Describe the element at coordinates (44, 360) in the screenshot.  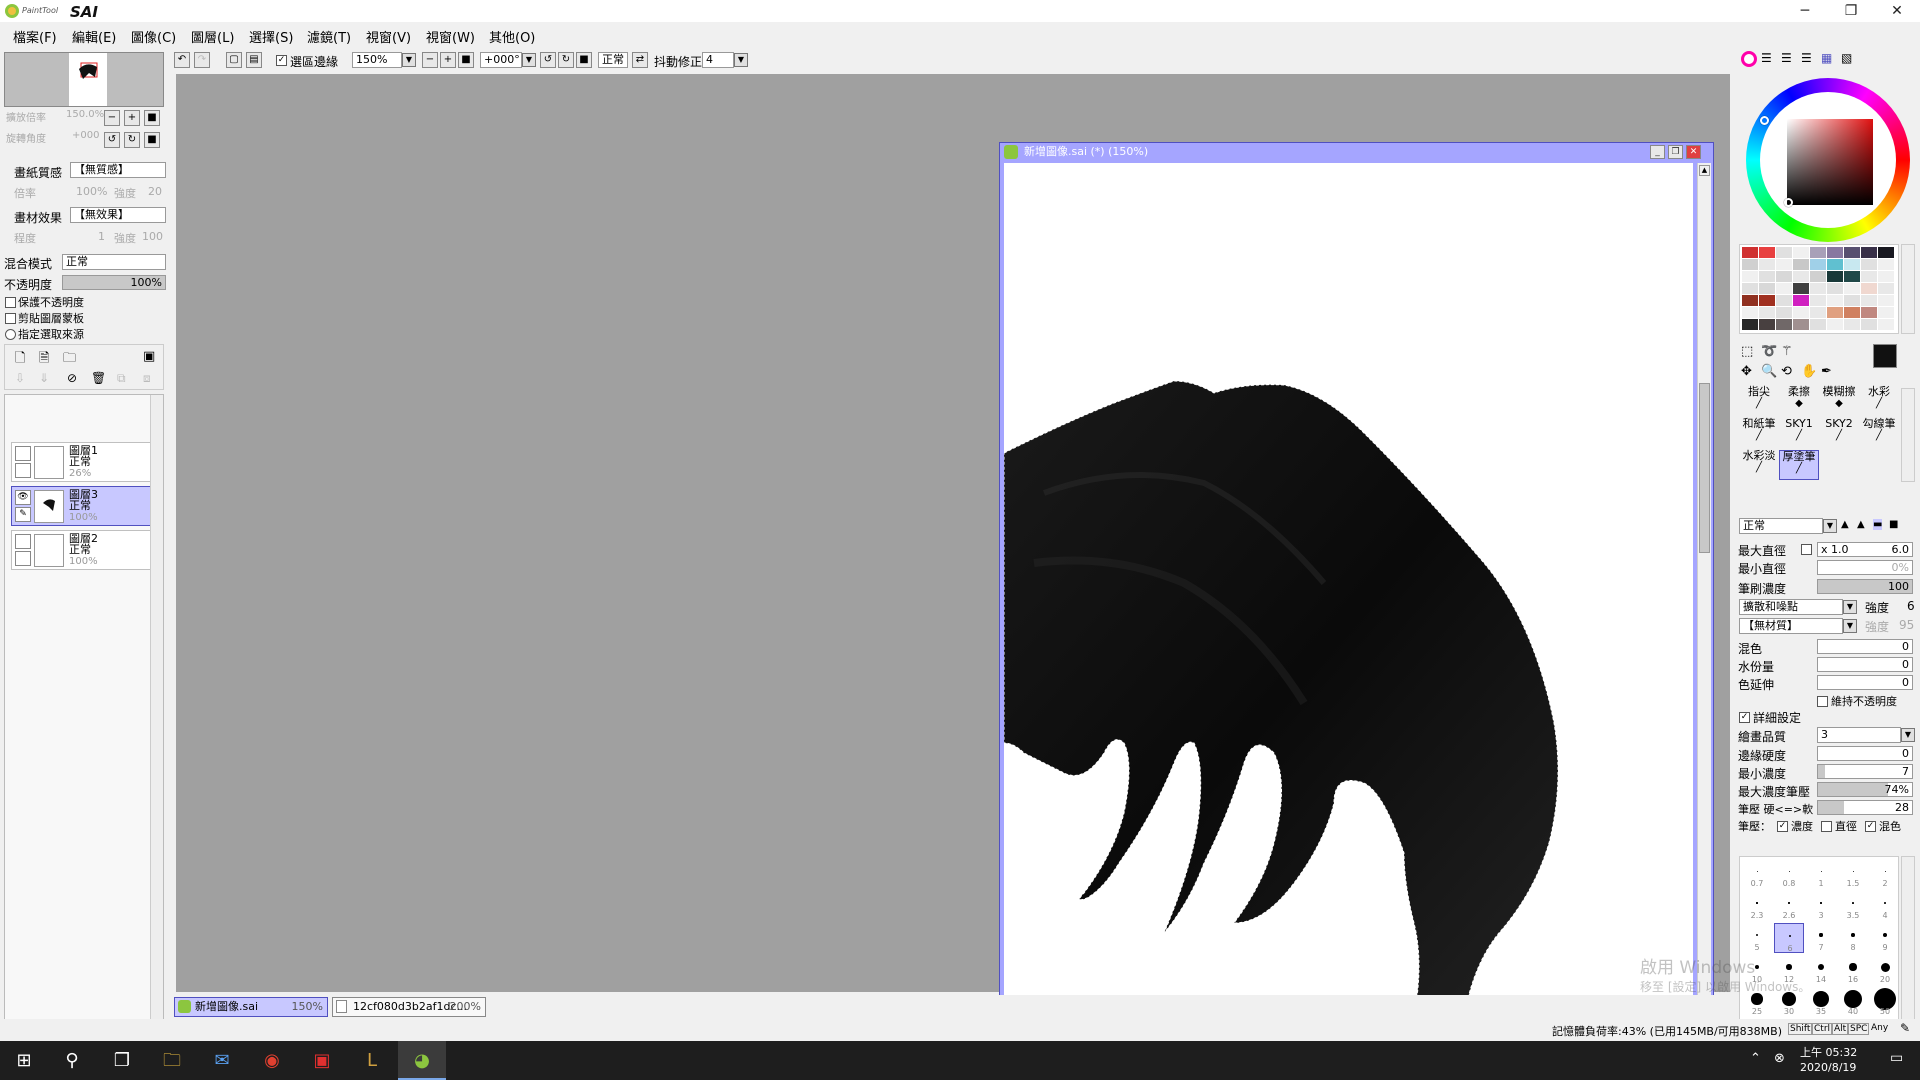
I see `new-linework-layer-icon: 🗎` at that location.